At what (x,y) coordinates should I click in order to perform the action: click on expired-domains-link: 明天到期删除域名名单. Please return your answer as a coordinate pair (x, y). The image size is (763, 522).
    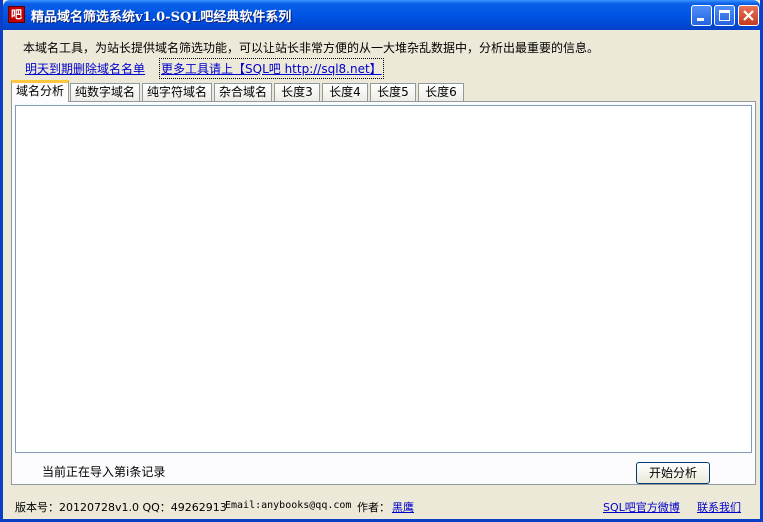
    Looking at the image, I should click on (85, 68).